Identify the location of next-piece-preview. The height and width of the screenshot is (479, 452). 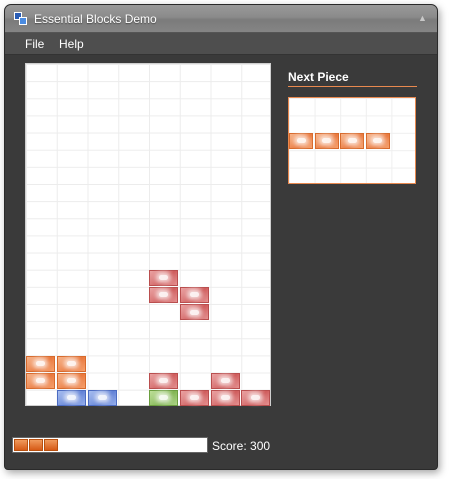
(352, 140).